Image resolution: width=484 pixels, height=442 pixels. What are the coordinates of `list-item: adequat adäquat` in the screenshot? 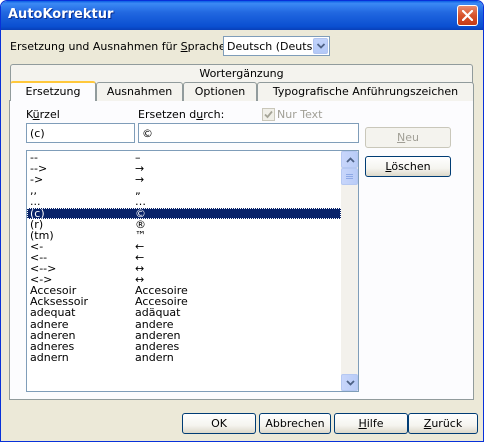 It's located at (184, 312).